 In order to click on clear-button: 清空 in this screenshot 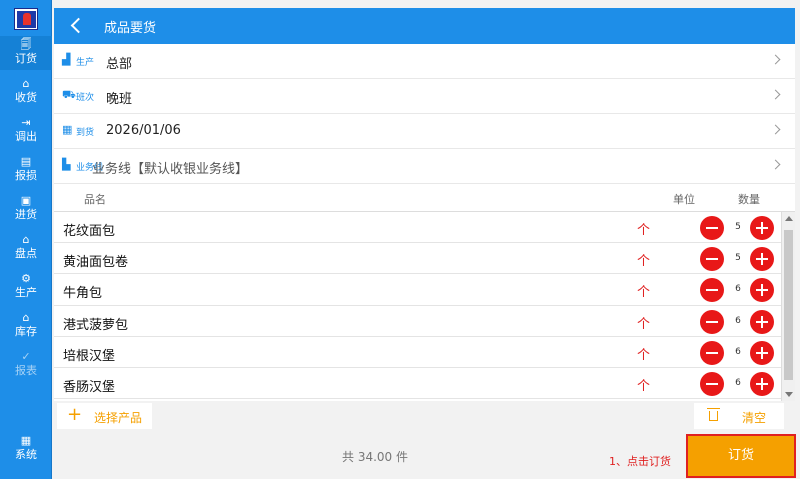, I will do `click(739, 416)`.